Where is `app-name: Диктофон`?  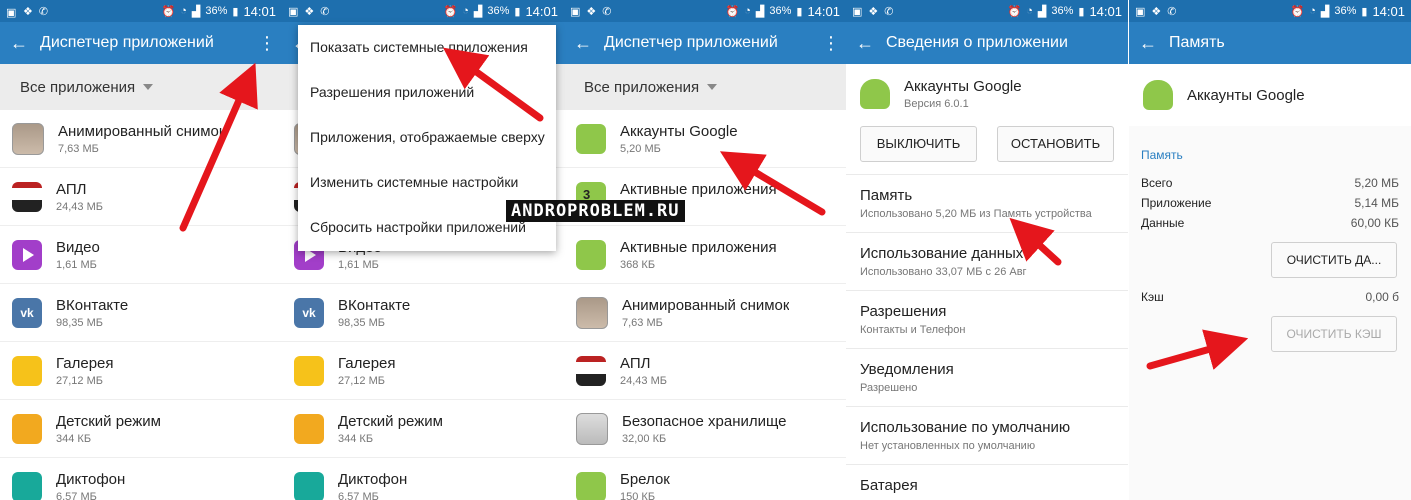 app-name: Диктофон is located at coordinates (91, 479).